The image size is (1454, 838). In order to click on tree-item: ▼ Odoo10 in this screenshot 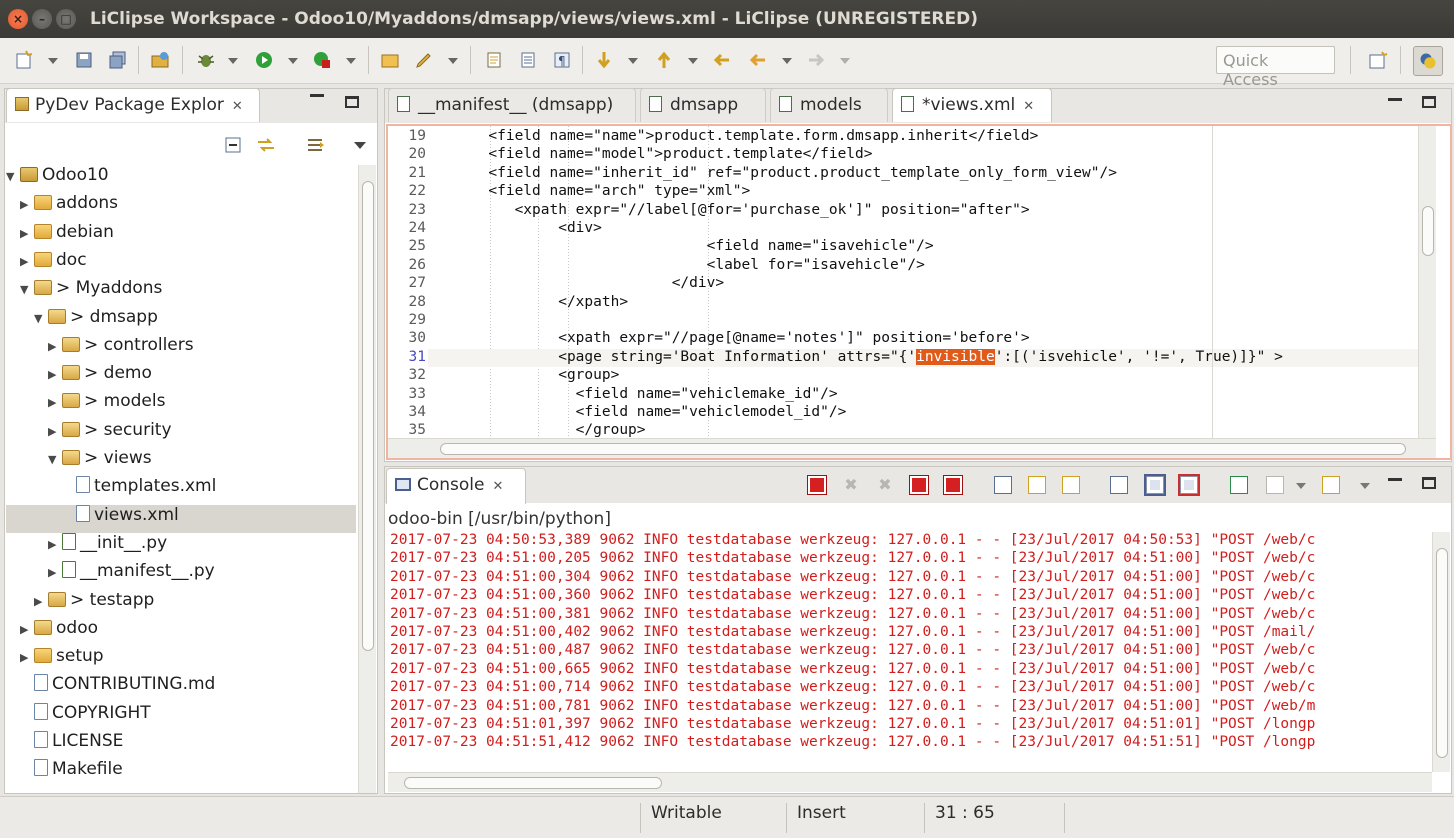, I will do `click(57, 179)`.